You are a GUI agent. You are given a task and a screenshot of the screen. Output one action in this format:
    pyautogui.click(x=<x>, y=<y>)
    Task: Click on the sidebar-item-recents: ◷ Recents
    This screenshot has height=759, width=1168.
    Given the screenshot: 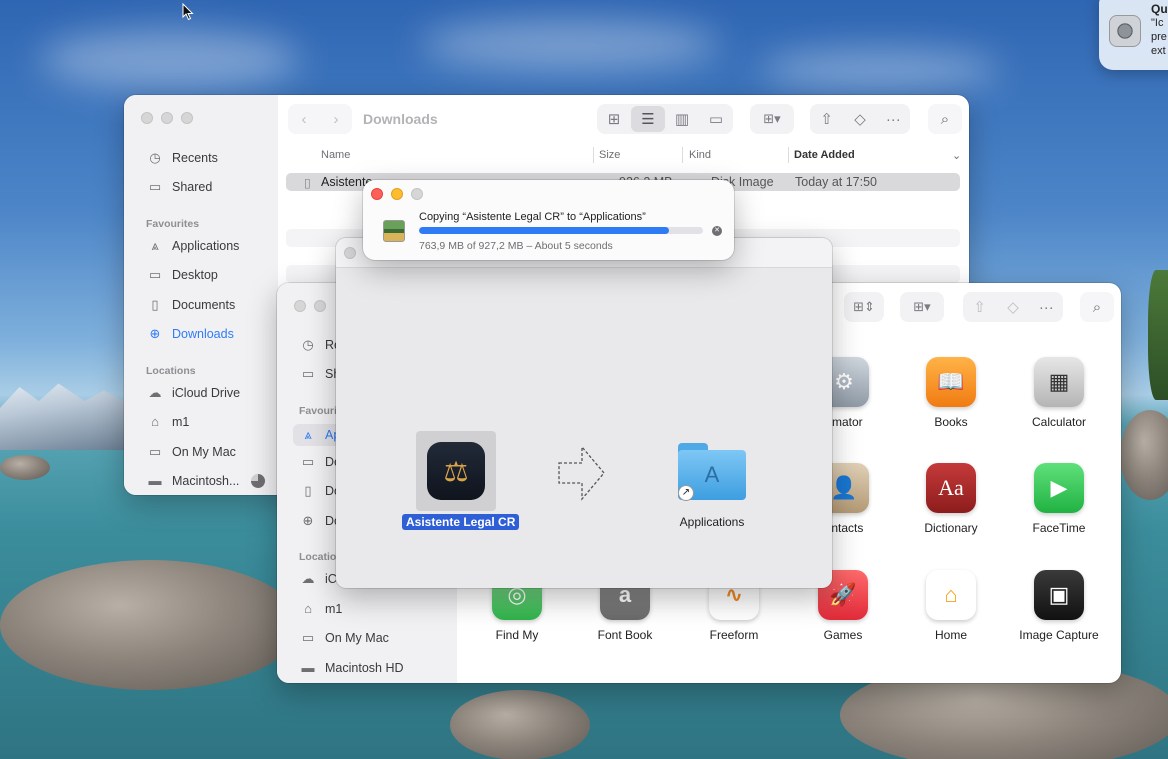 What is the action you would take?
    pyautogui.click(x=182, y=158)
    